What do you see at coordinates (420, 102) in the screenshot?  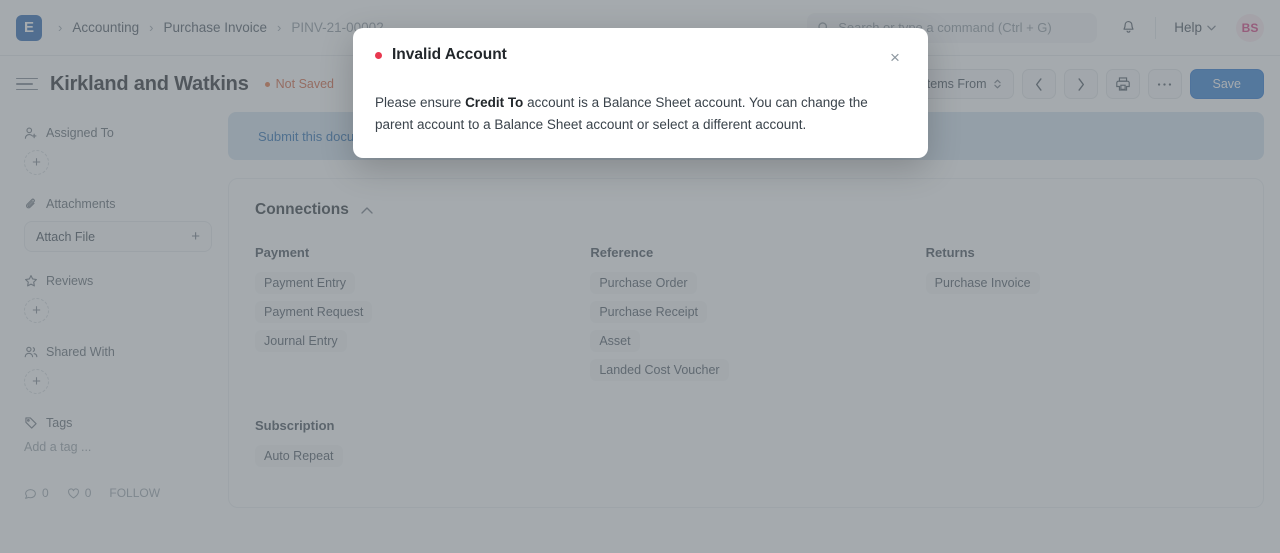 I see `message-part-before: Please ensure` at bounding box center [420, 102].